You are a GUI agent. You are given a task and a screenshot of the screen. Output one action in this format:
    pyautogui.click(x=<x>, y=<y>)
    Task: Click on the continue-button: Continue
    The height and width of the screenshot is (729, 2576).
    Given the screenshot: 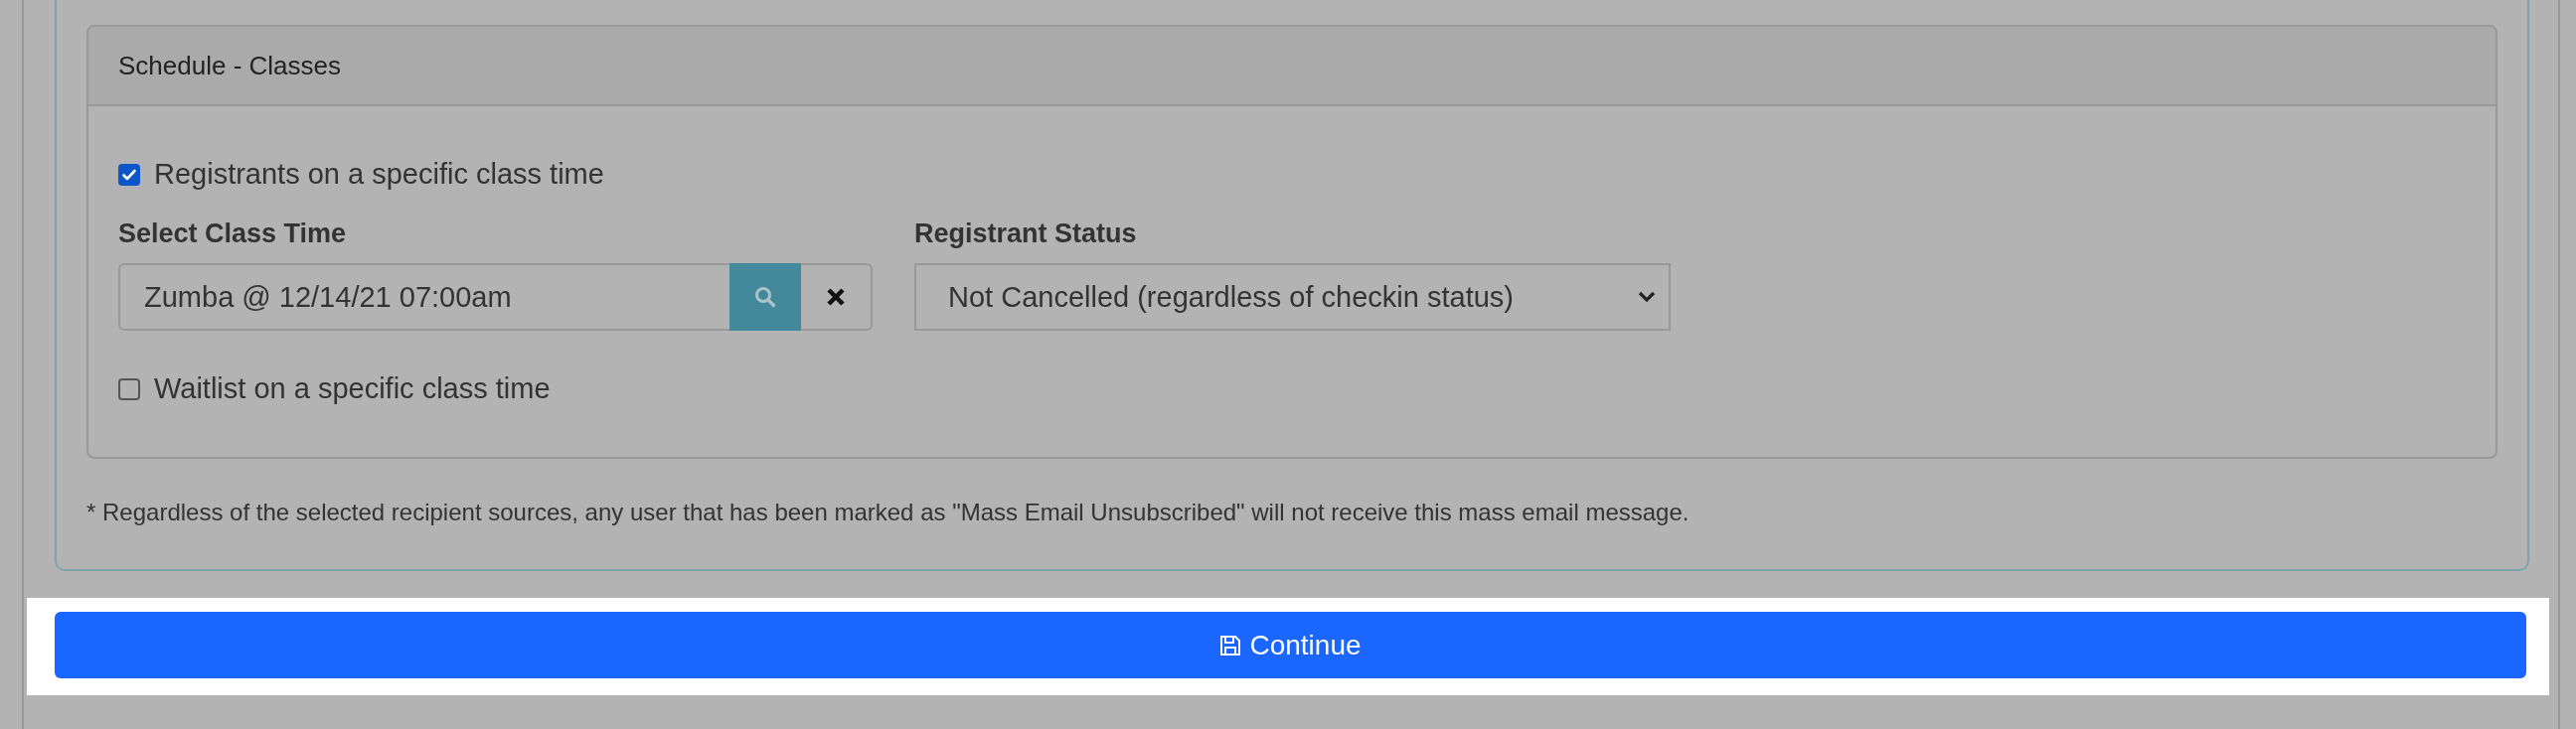 What is the action you would take?
    pyautogui.click(x=1290, y=645)
    